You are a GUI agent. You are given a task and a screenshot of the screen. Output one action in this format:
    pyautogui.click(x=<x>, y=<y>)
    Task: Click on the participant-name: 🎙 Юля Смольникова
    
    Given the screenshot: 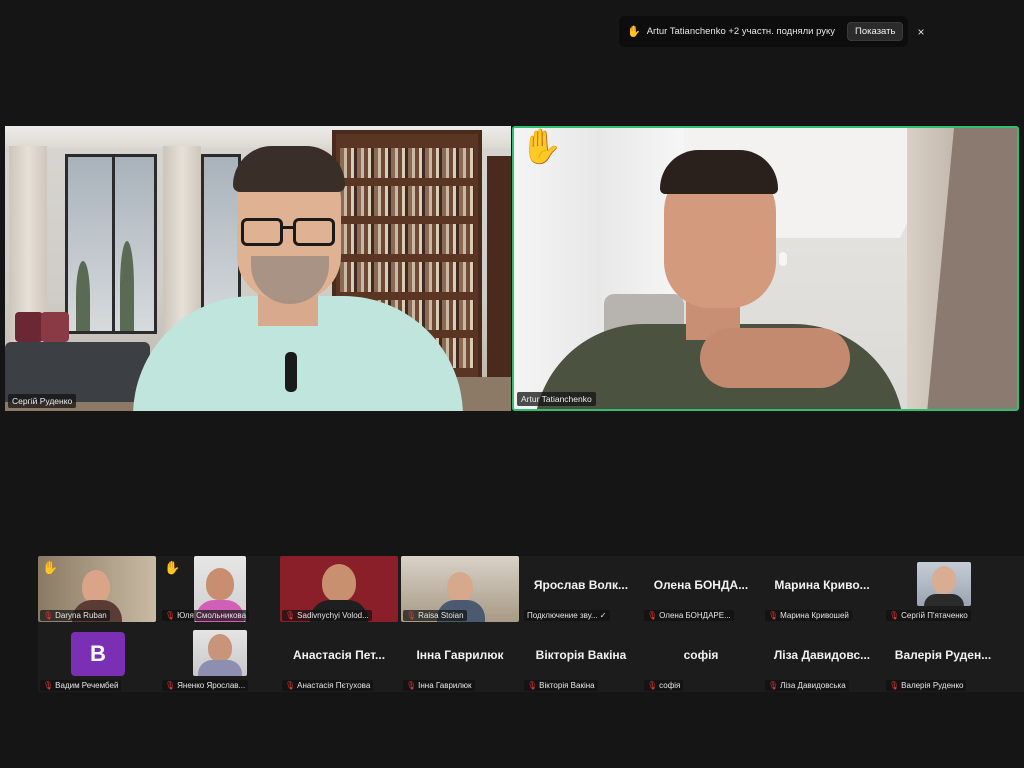 What is the action you would take?
    pyautogui.click(x=206, y=615)
    